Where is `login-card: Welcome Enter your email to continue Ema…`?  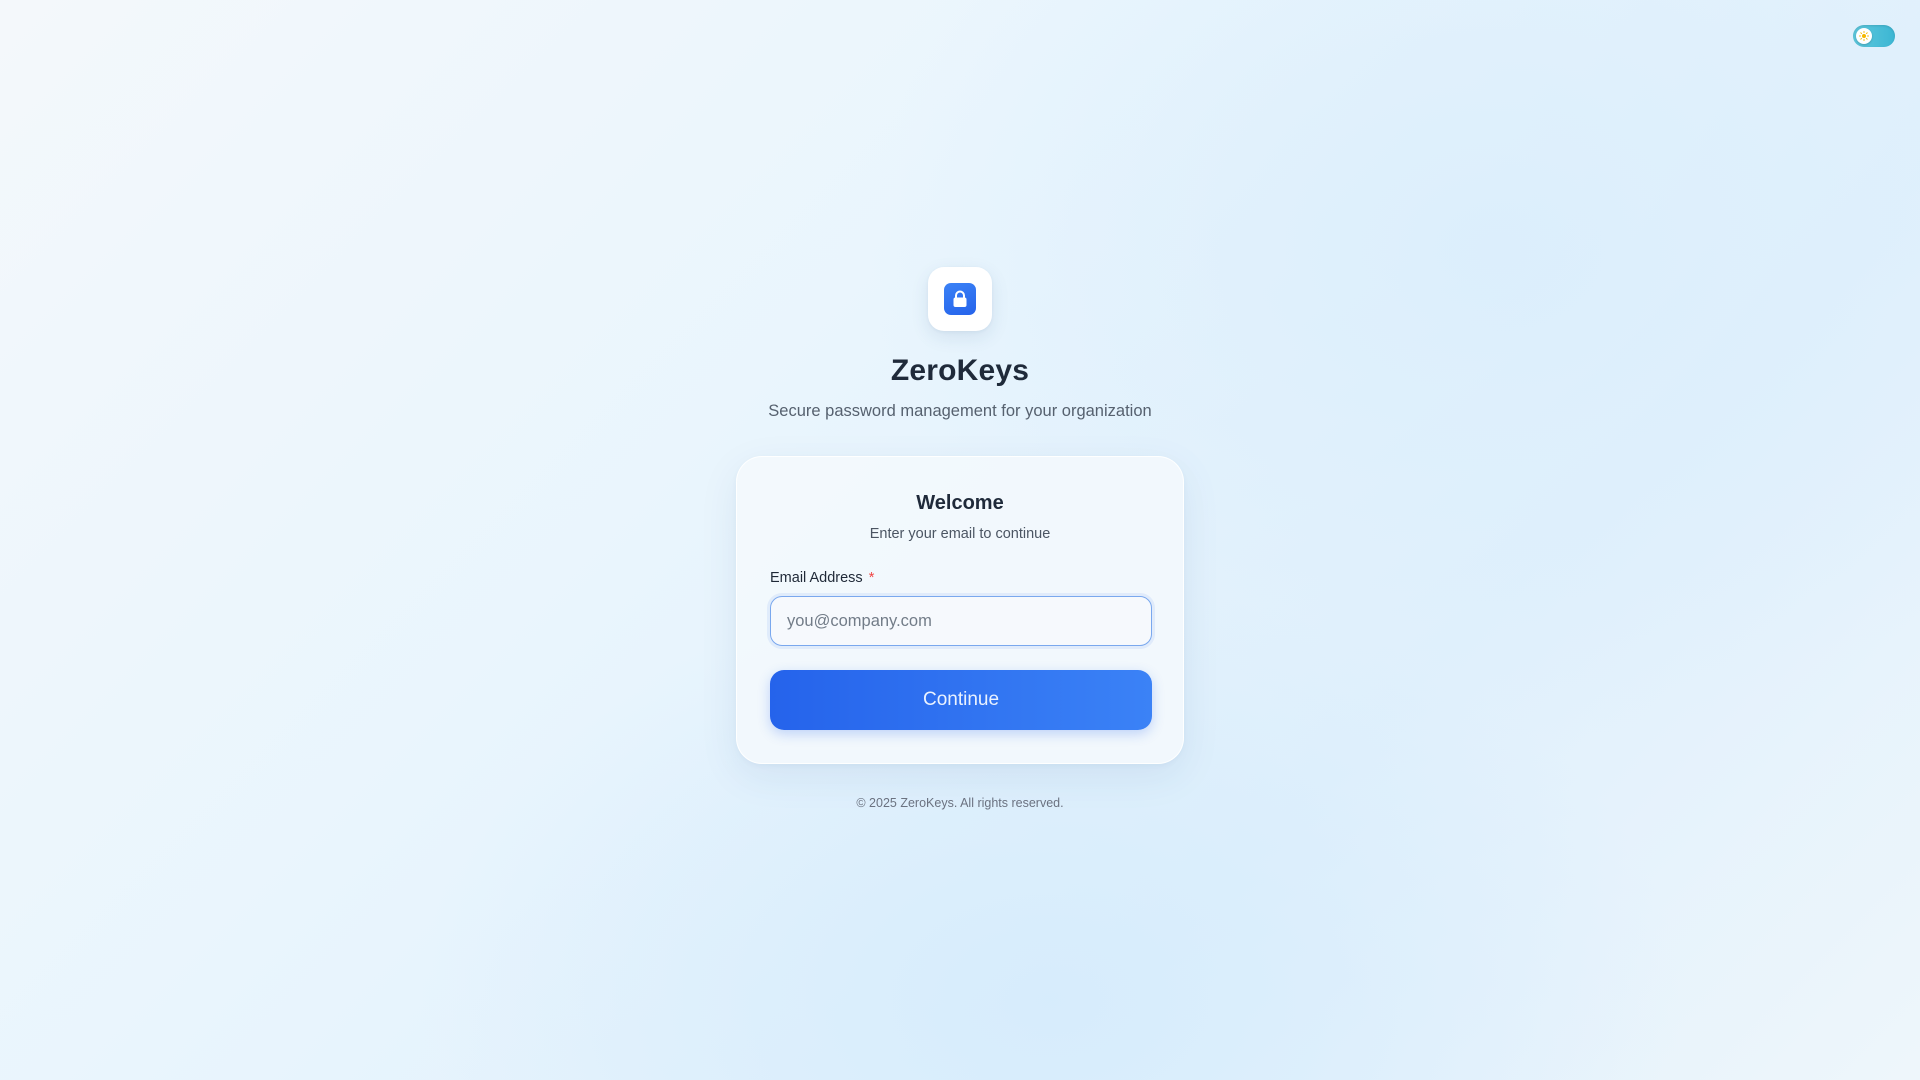
login-card: Welcome Enter your email to continue Ema… is located at coordinates (960, 610).